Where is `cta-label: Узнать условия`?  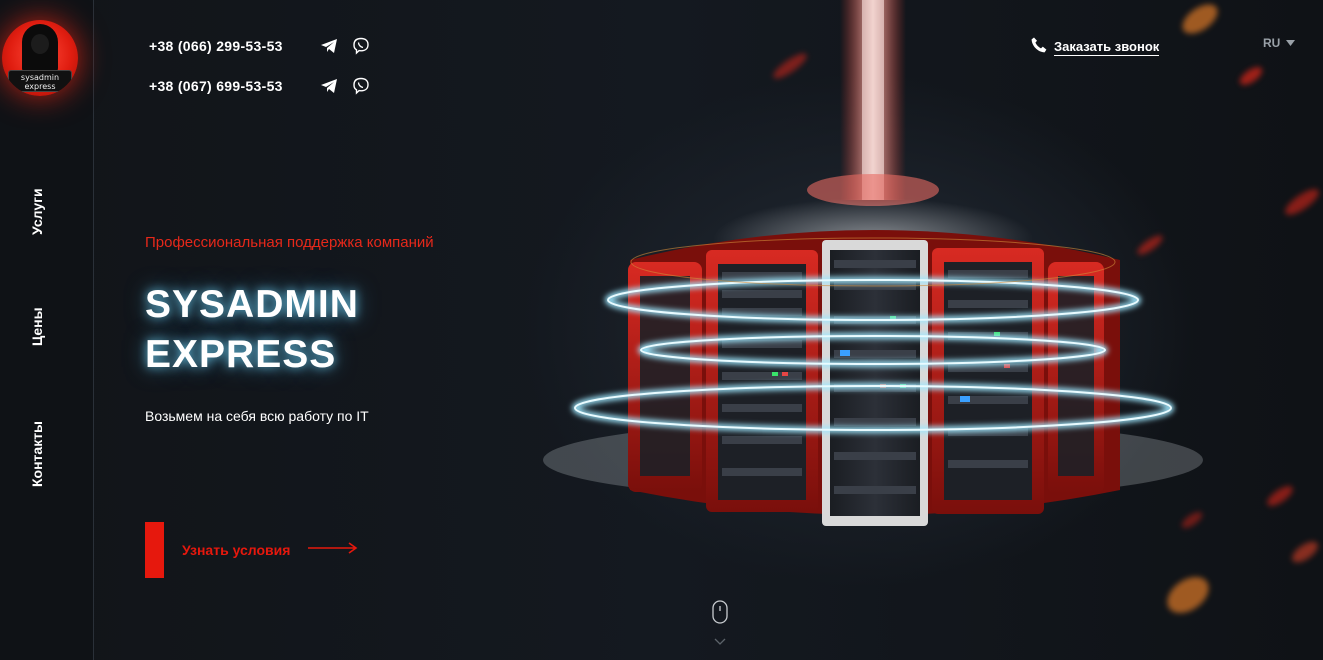 cta-label: Узнать условия is located at coordinates (236, 550).